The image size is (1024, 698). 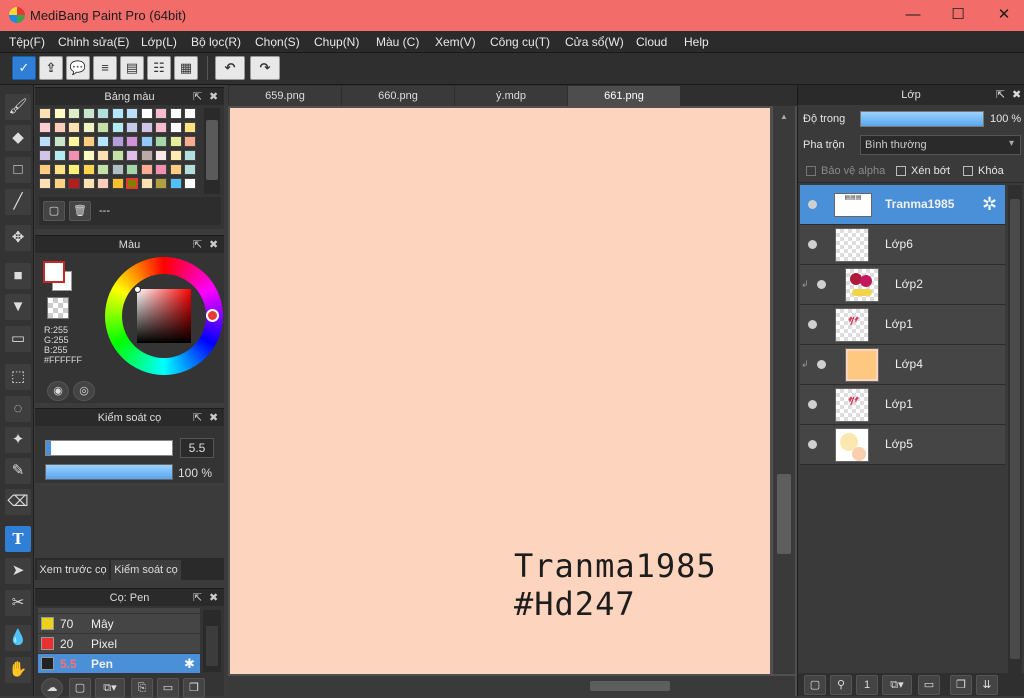 I want to click on menu-capture: Chụp(N), so click(x=336, y=42).